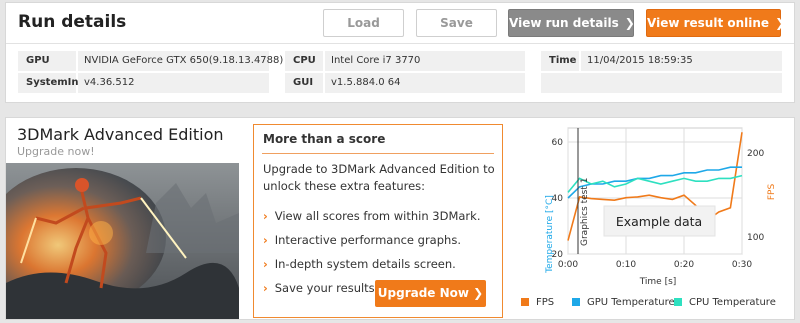  I want to click on view-run-details-label: View run details, so click(564, 23).